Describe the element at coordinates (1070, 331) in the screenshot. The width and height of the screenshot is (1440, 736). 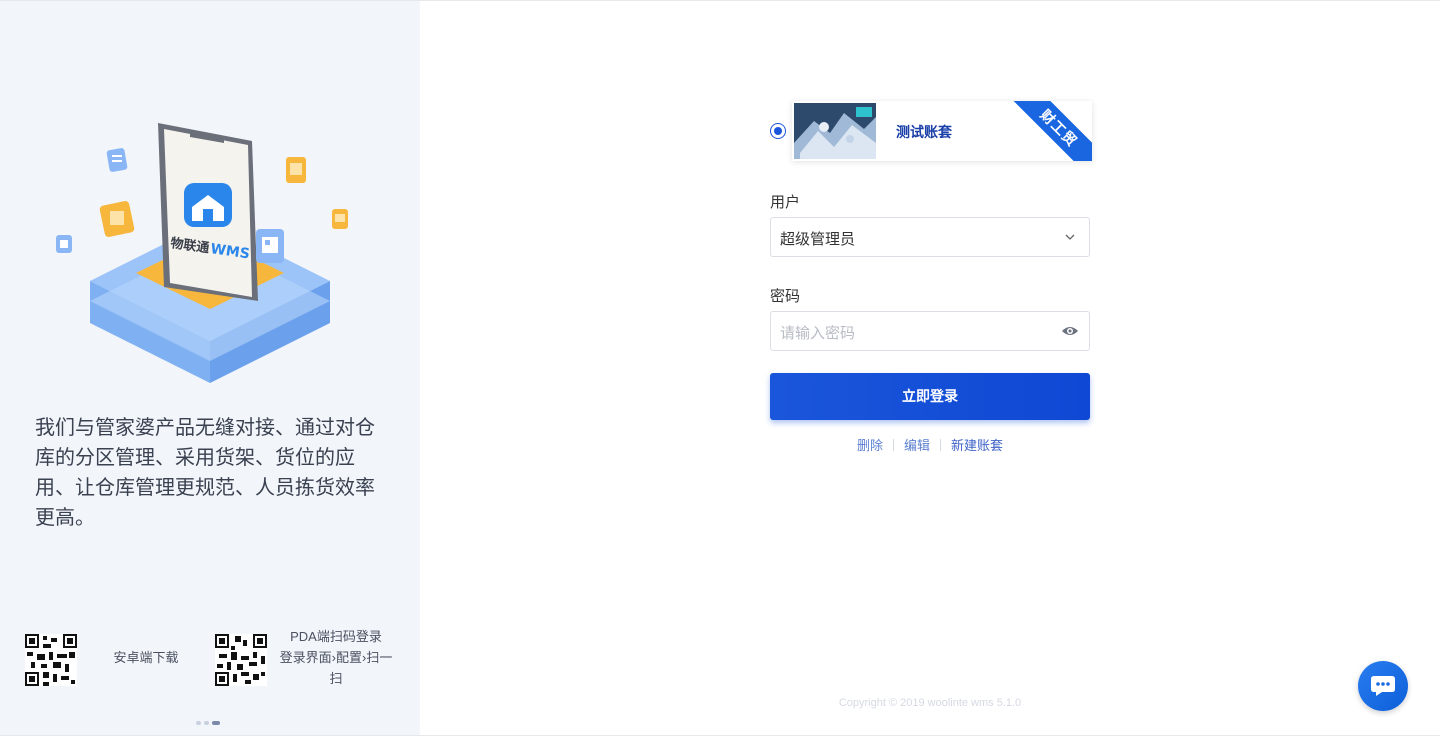
I see `eye-icon` at that location.